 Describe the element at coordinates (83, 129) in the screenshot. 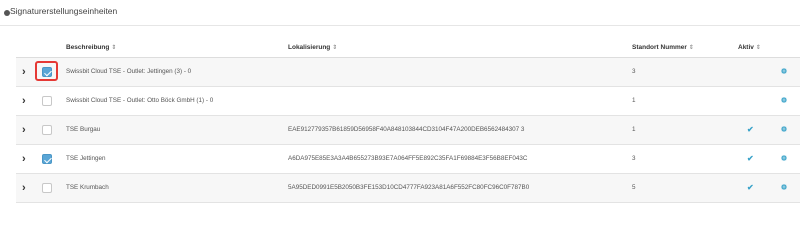

I see `cell-description: TSE Burgau` at that location.